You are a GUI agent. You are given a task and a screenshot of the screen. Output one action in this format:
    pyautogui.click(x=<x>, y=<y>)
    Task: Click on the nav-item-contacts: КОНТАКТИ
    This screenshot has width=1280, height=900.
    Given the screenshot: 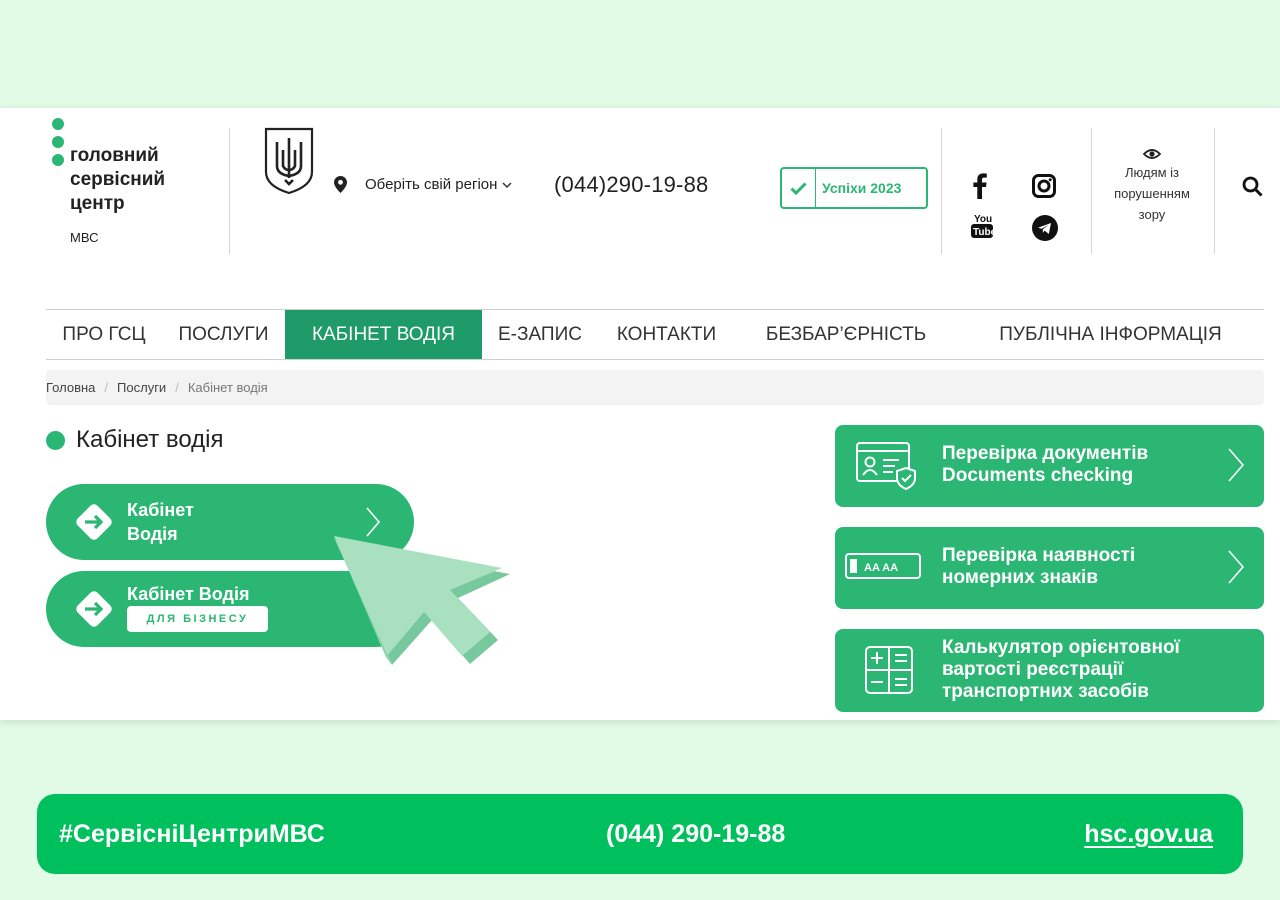 What is the action you would take?
    pyautogui.click(x=666, y=334)
    